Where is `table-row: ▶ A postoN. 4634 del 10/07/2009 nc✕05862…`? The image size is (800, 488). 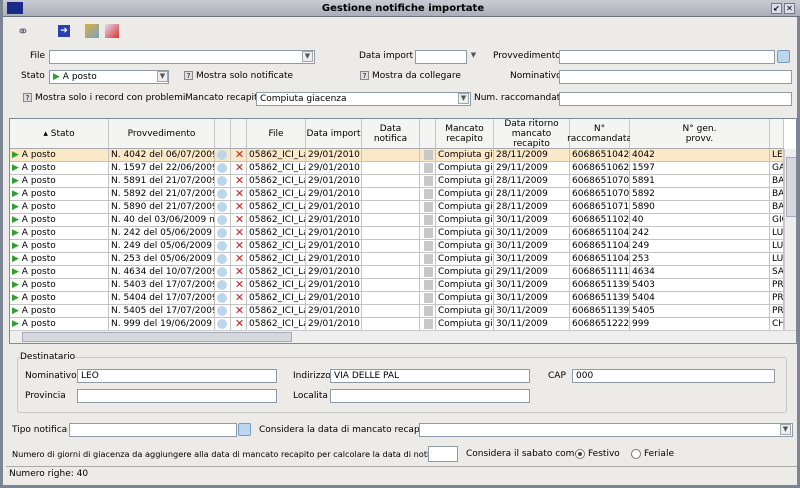 table-row: ▶ A postoN. 4634 del 10/07/2009 nc✕05862… is located at coordinates (397, 272).